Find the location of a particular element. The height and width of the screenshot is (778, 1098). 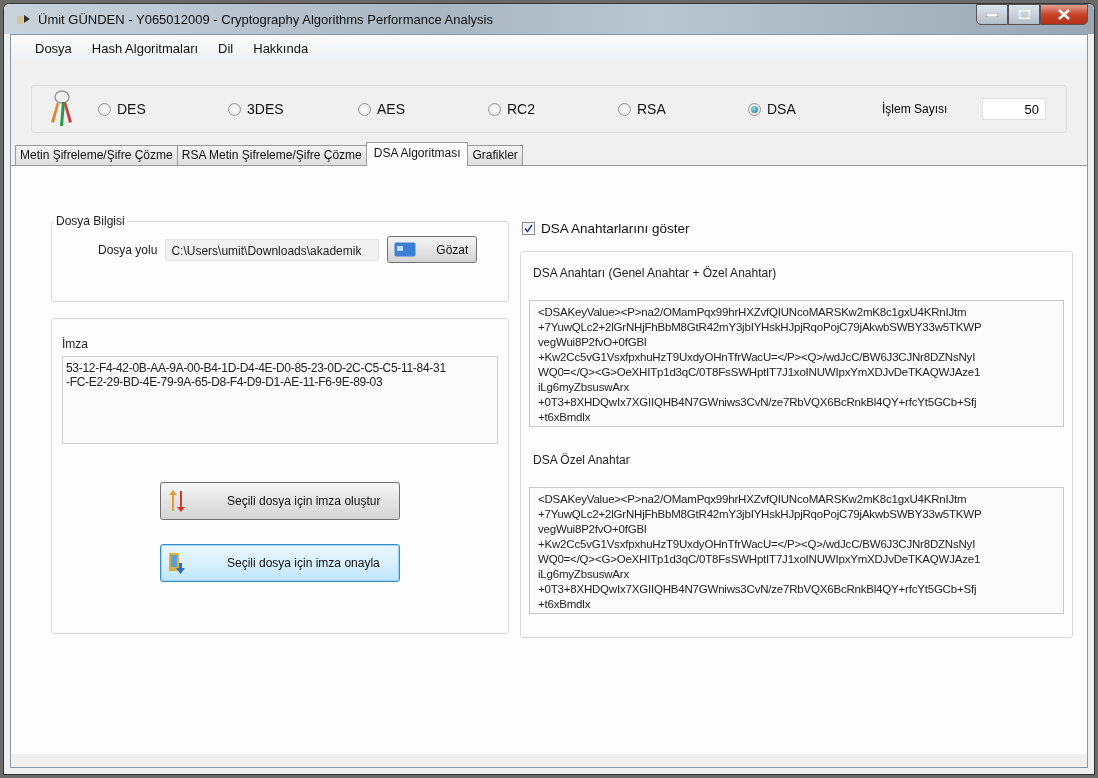

radio-label: DSA is located at coordinates (781, 109).